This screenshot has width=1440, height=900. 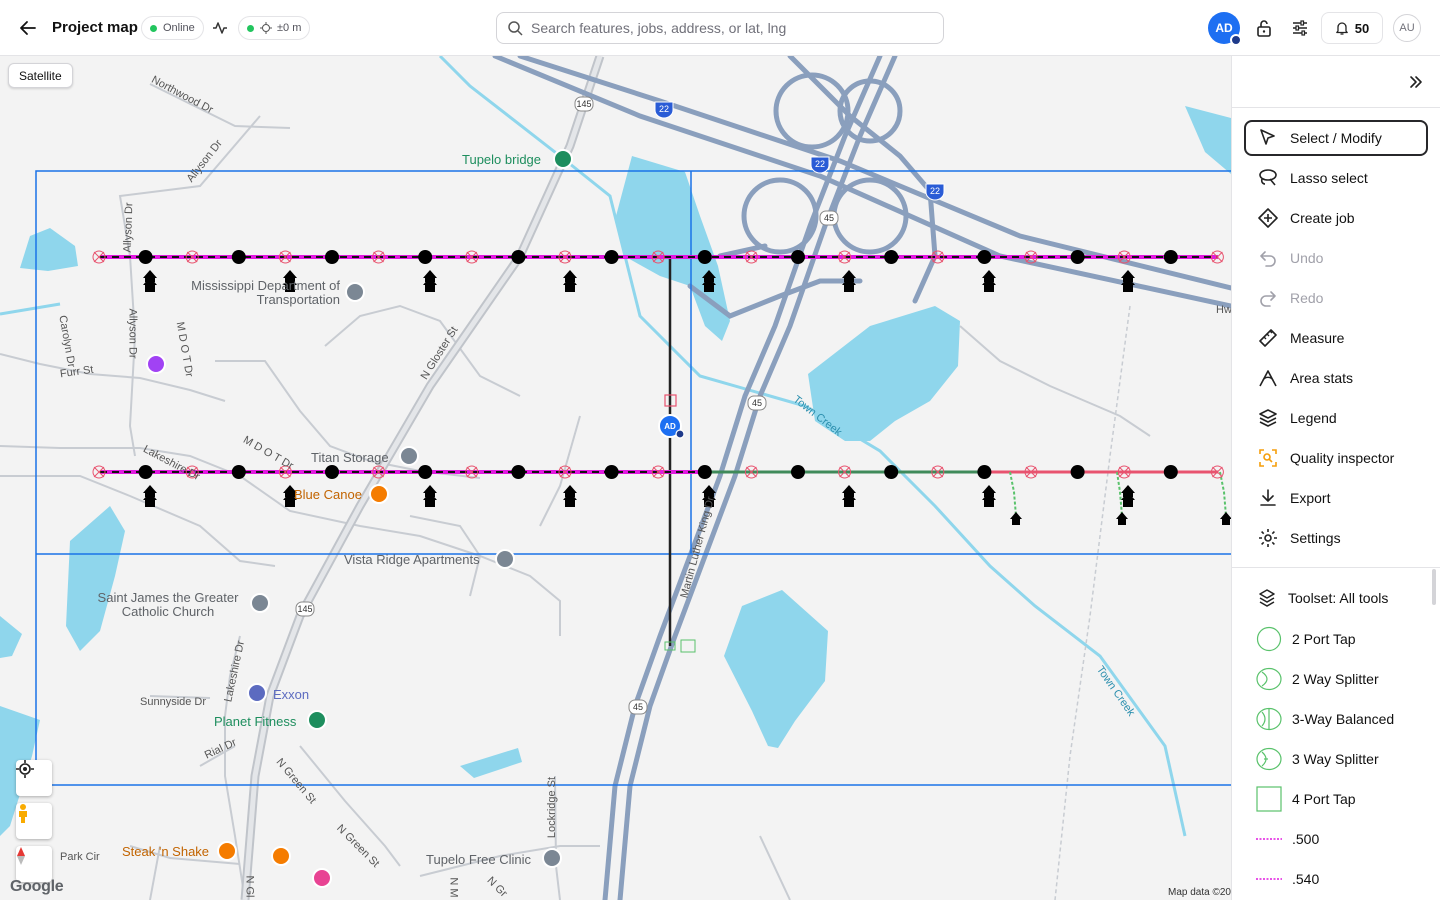 I want to click on poi-planet-fitness: Planet Fitness, so click(x=255, y=721).